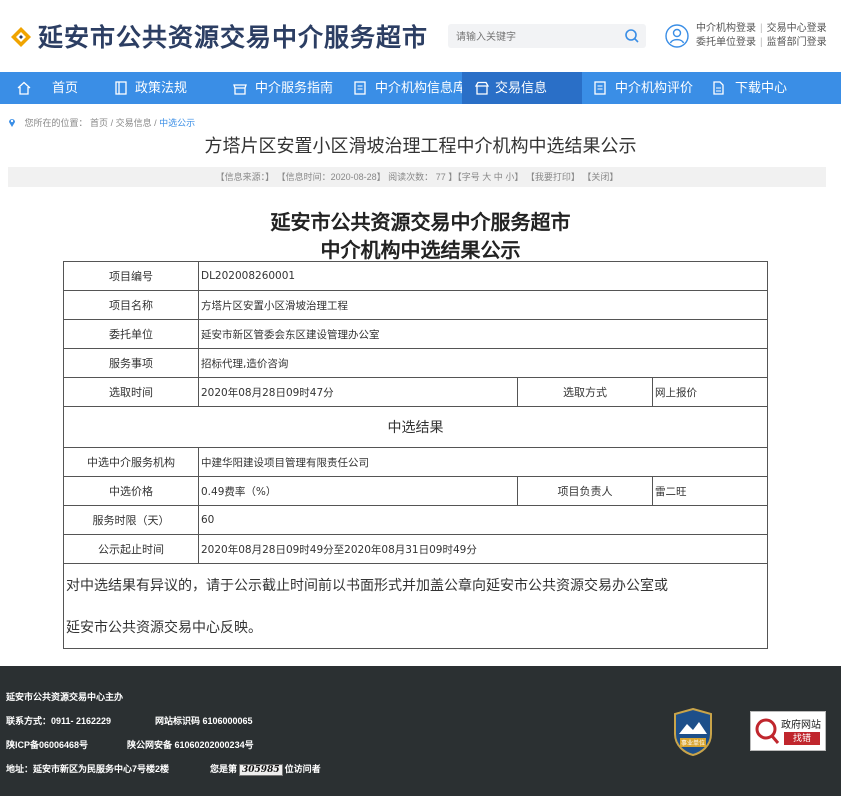 Image resolution: width=841 pixels, height=796 pixels. I want to click on table-row: 服务时限（天） 60, so click(415, 520).